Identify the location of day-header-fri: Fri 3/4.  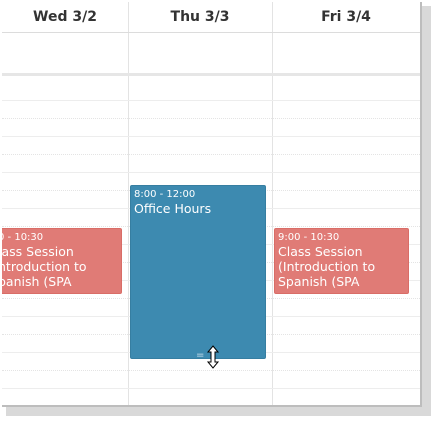
(346, 17).